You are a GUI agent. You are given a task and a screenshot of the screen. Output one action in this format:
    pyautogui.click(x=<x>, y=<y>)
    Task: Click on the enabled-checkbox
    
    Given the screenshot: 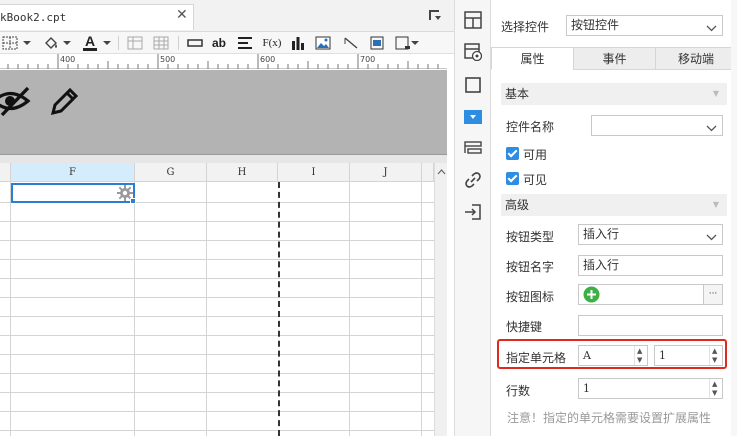 What is the action you would take?
    pyautogui.click(x=512, y=153)
    